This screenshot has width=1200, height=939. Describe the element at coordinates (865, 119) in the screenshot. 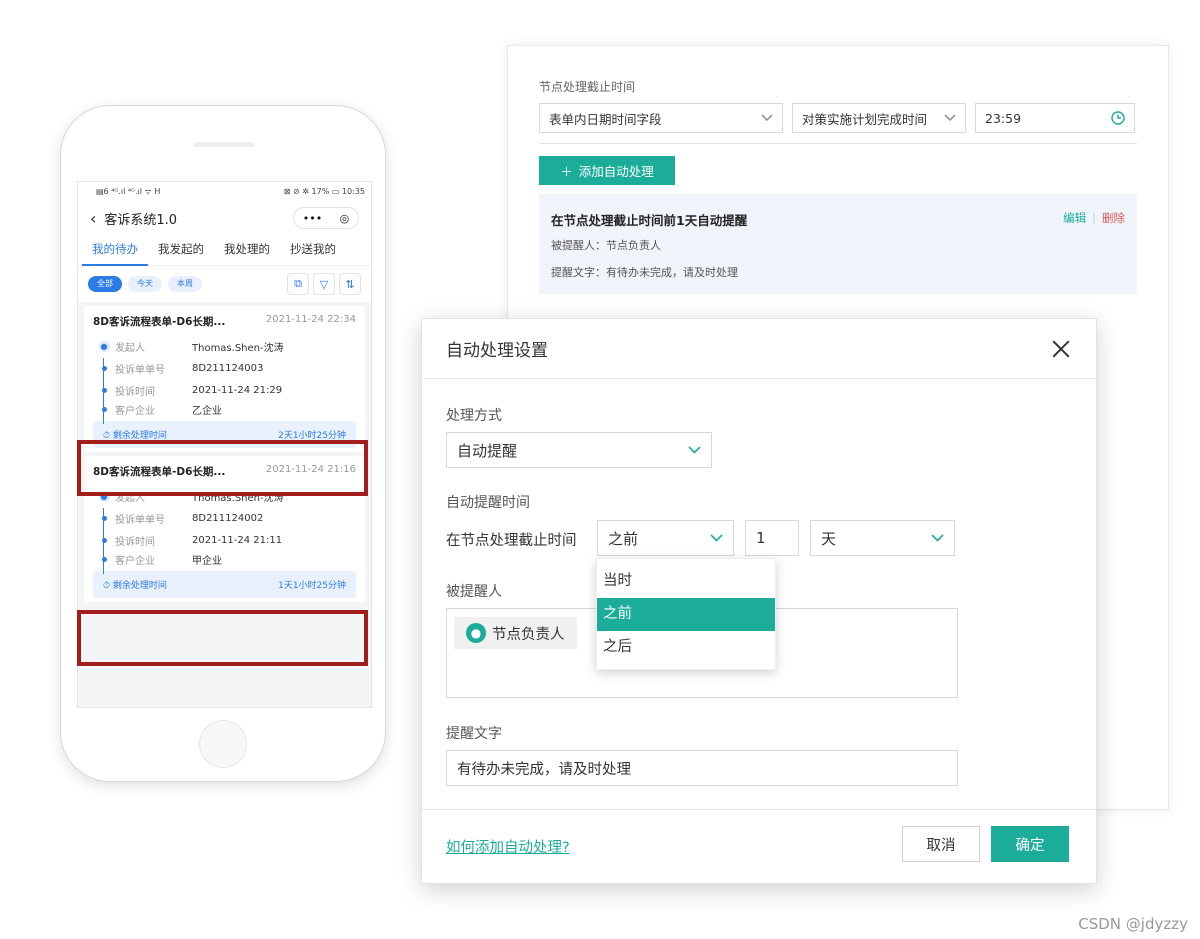

I see `plan-field-value: 对策实施计划完成时间` at that location.